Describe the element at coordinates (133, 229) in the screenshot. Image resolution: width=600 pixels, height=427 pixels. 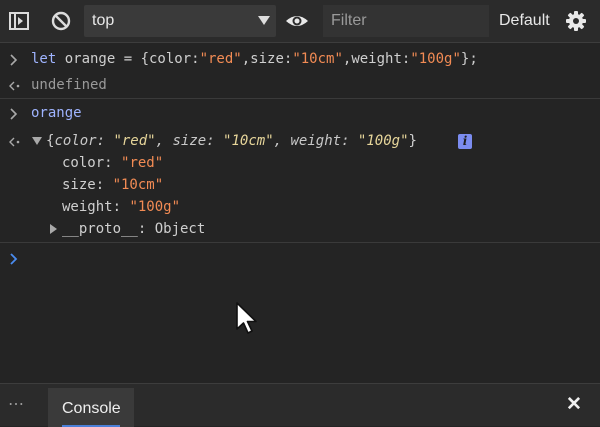
I see `proto-property: __proto__: Object` at that location.